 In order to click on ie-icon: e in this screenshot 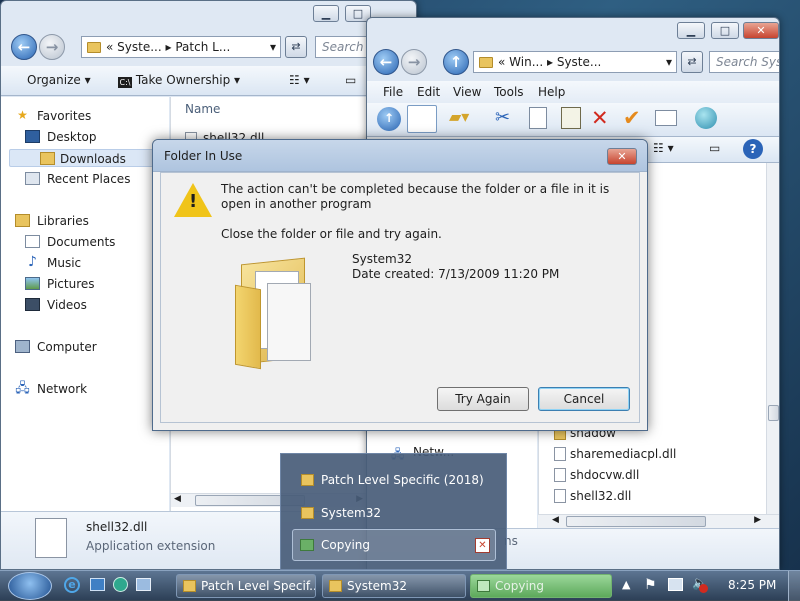, I will do `click(72, 585)`.